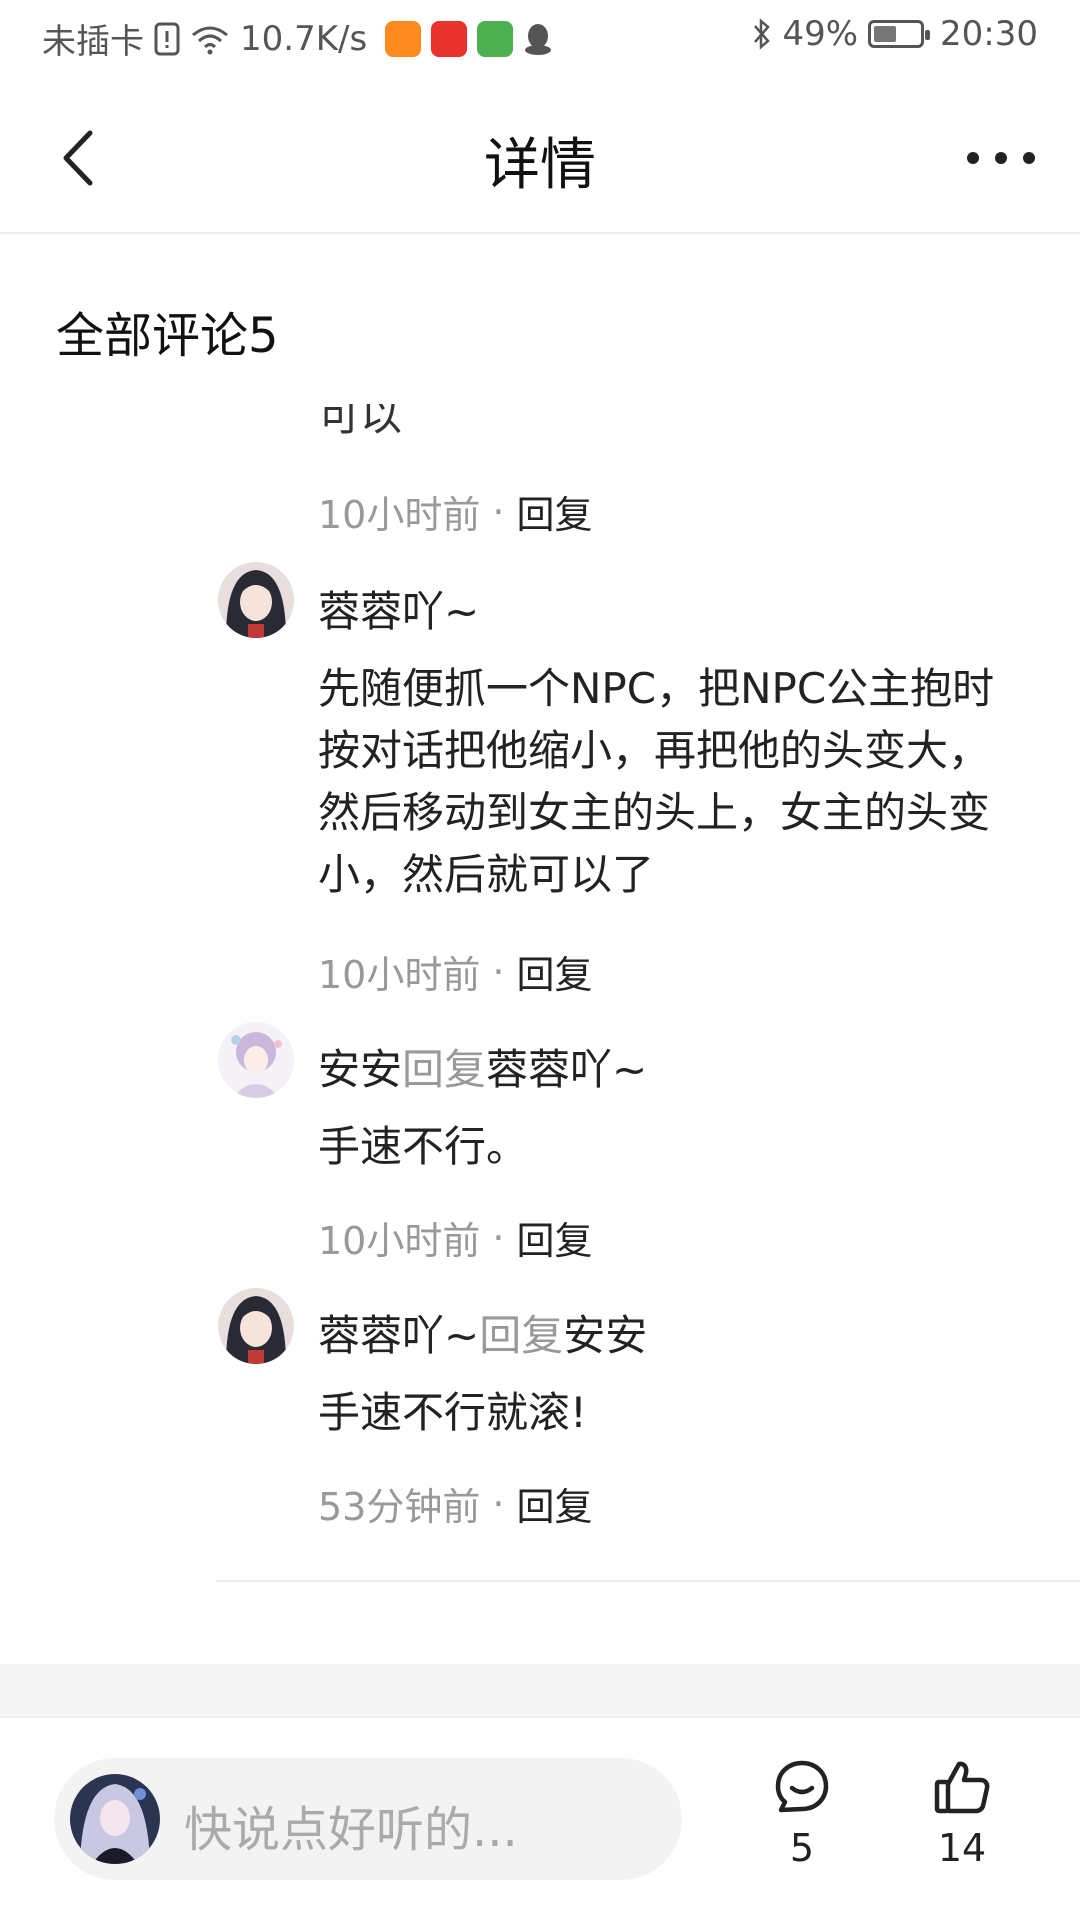 Image resolution: width=1080 pixels, height=1922 pixels. I want to click on wifi-icon, so click(210, 40).